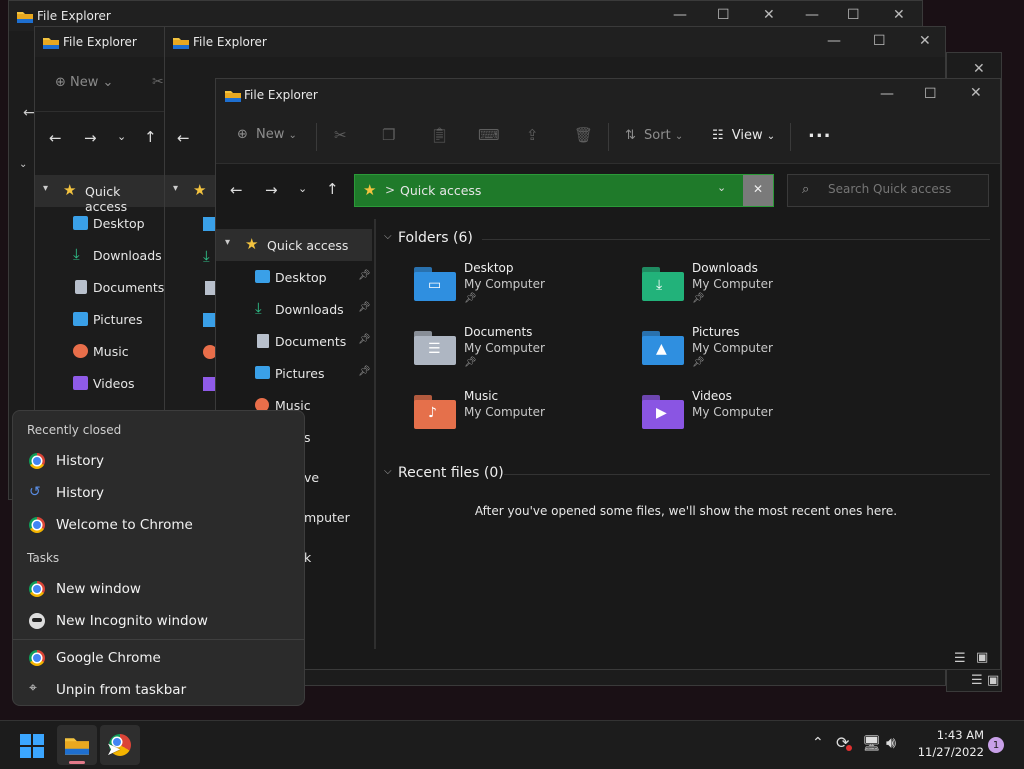  Describe the element at coordinates (583, 135) in the screenshot. I see `delete-icon: 🗑︎` at that location.